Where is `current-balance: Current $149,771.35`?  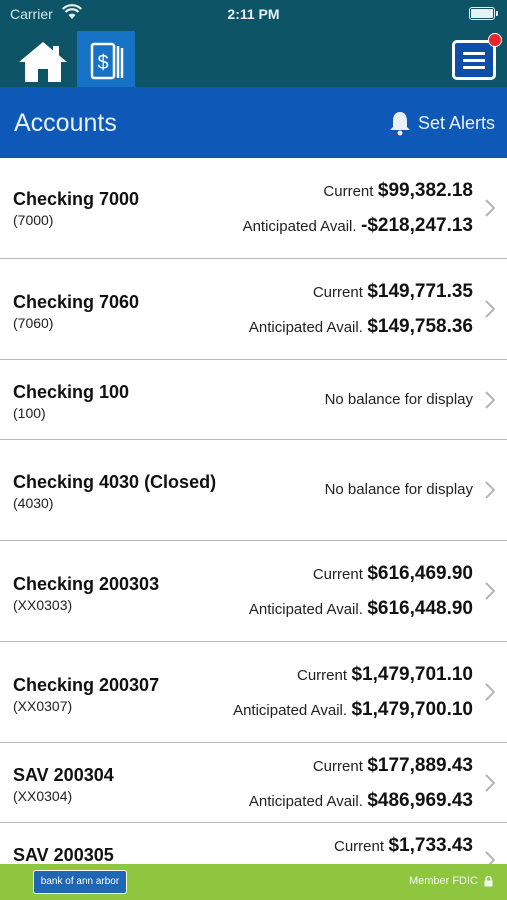 current-balance: Current $149,771.35 is located at coordinates (393, 292).